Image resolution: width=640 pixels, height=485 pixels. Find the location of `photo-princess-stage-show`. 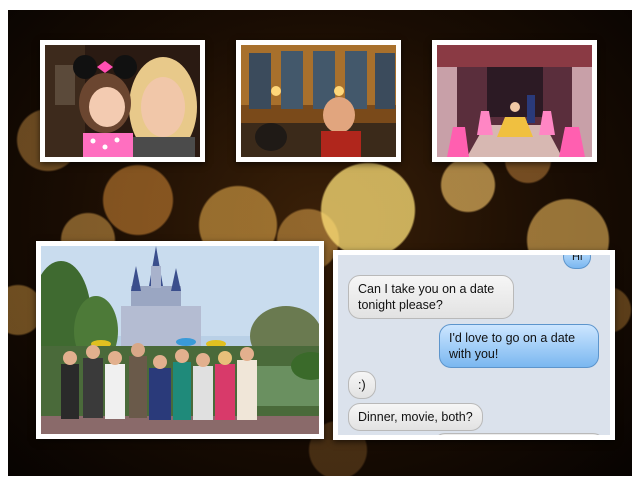

photo-princess-stage-show is located at coordinates (514, 101).